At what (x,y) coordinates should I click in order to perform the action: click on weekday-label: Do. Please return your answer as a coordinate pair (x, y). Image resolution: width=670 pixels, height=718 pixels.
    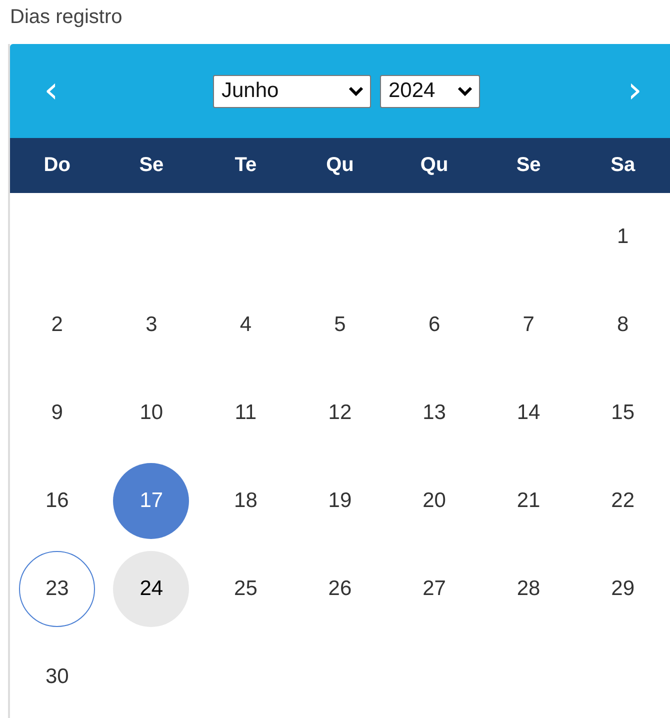
    Looking at the image, I should click on (57, 165).